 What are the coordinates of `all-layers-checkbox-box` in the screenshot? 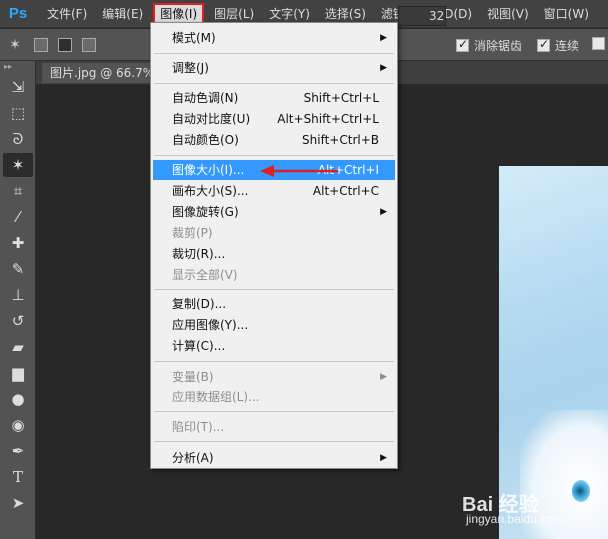 It's located at (598, 43).